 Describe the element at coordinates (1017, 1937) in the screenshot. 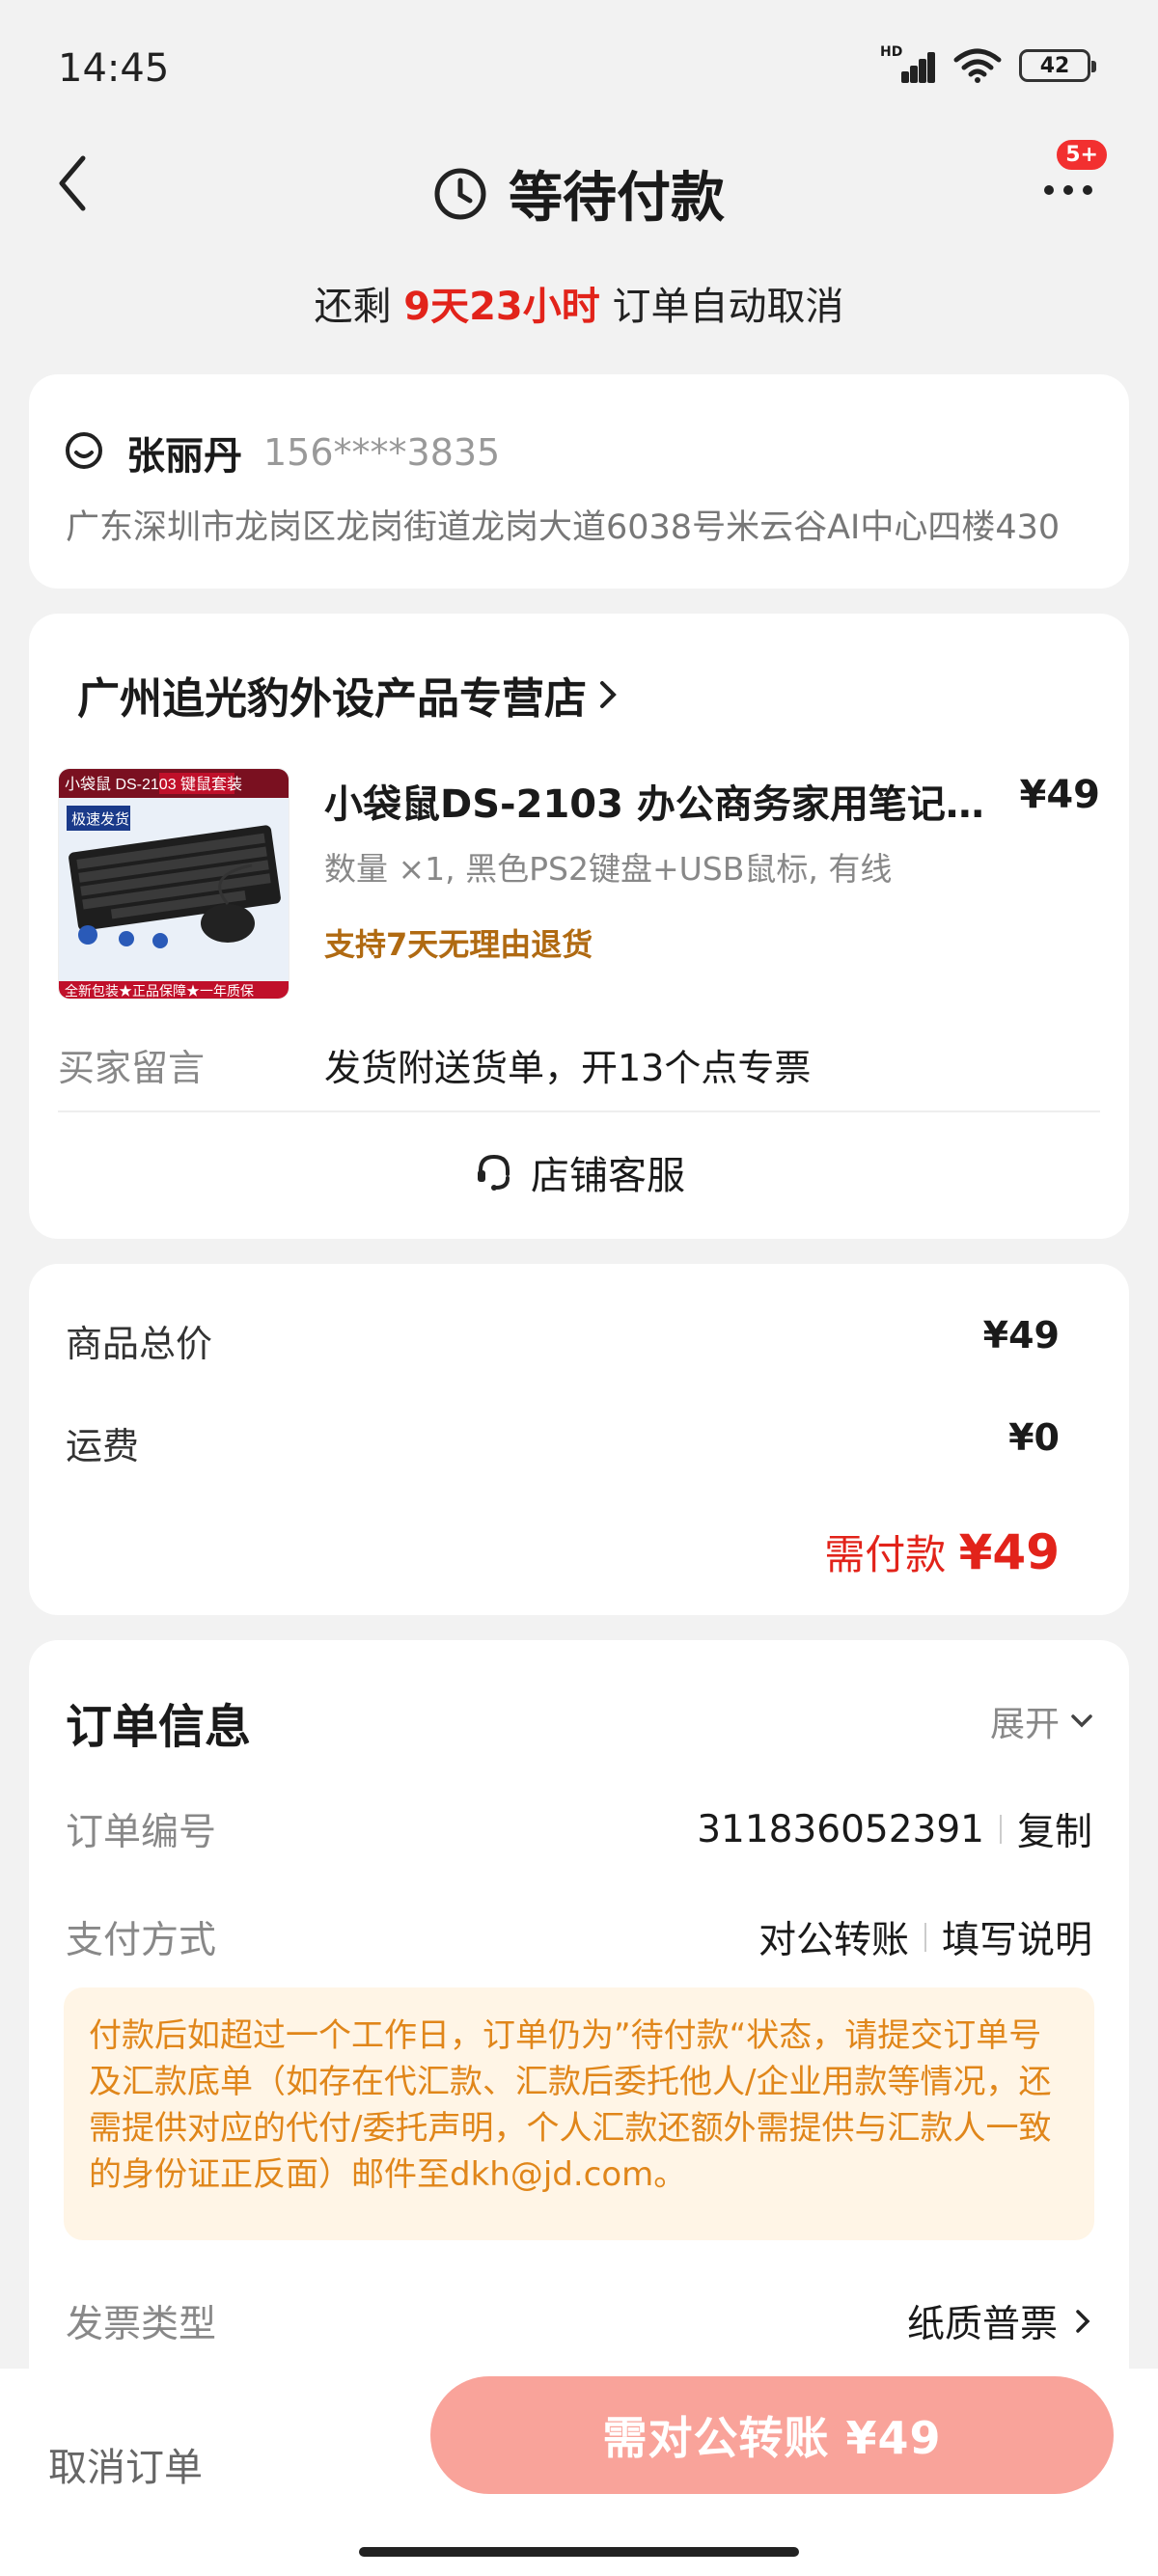

I see `fill-instructions-button: 填写说明` at that location.